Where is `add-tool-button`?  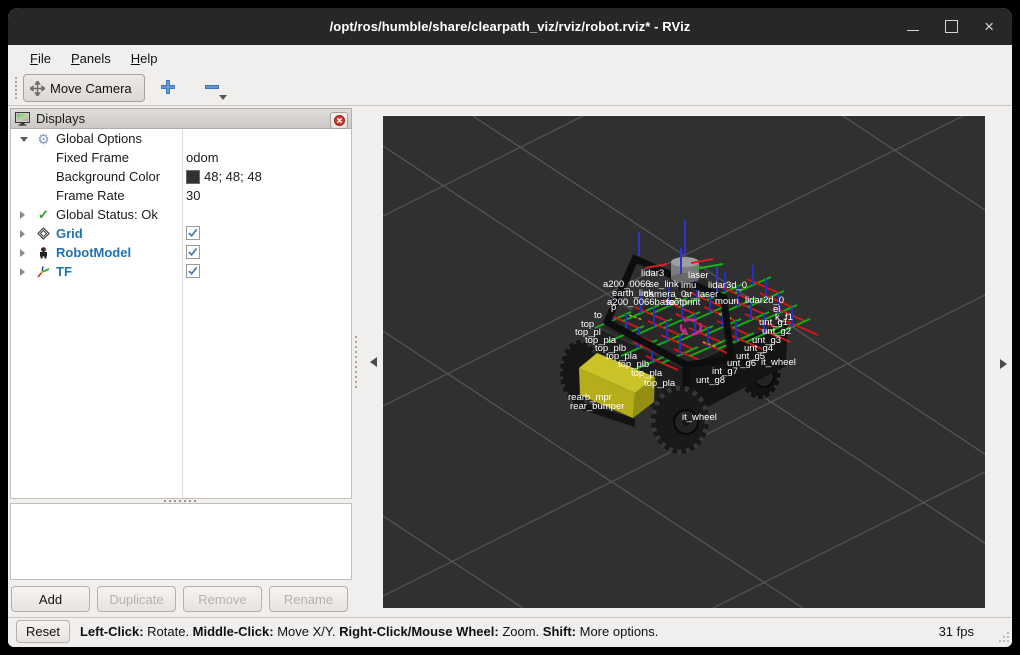
add-tool-button is located at coordinates (168, 88).